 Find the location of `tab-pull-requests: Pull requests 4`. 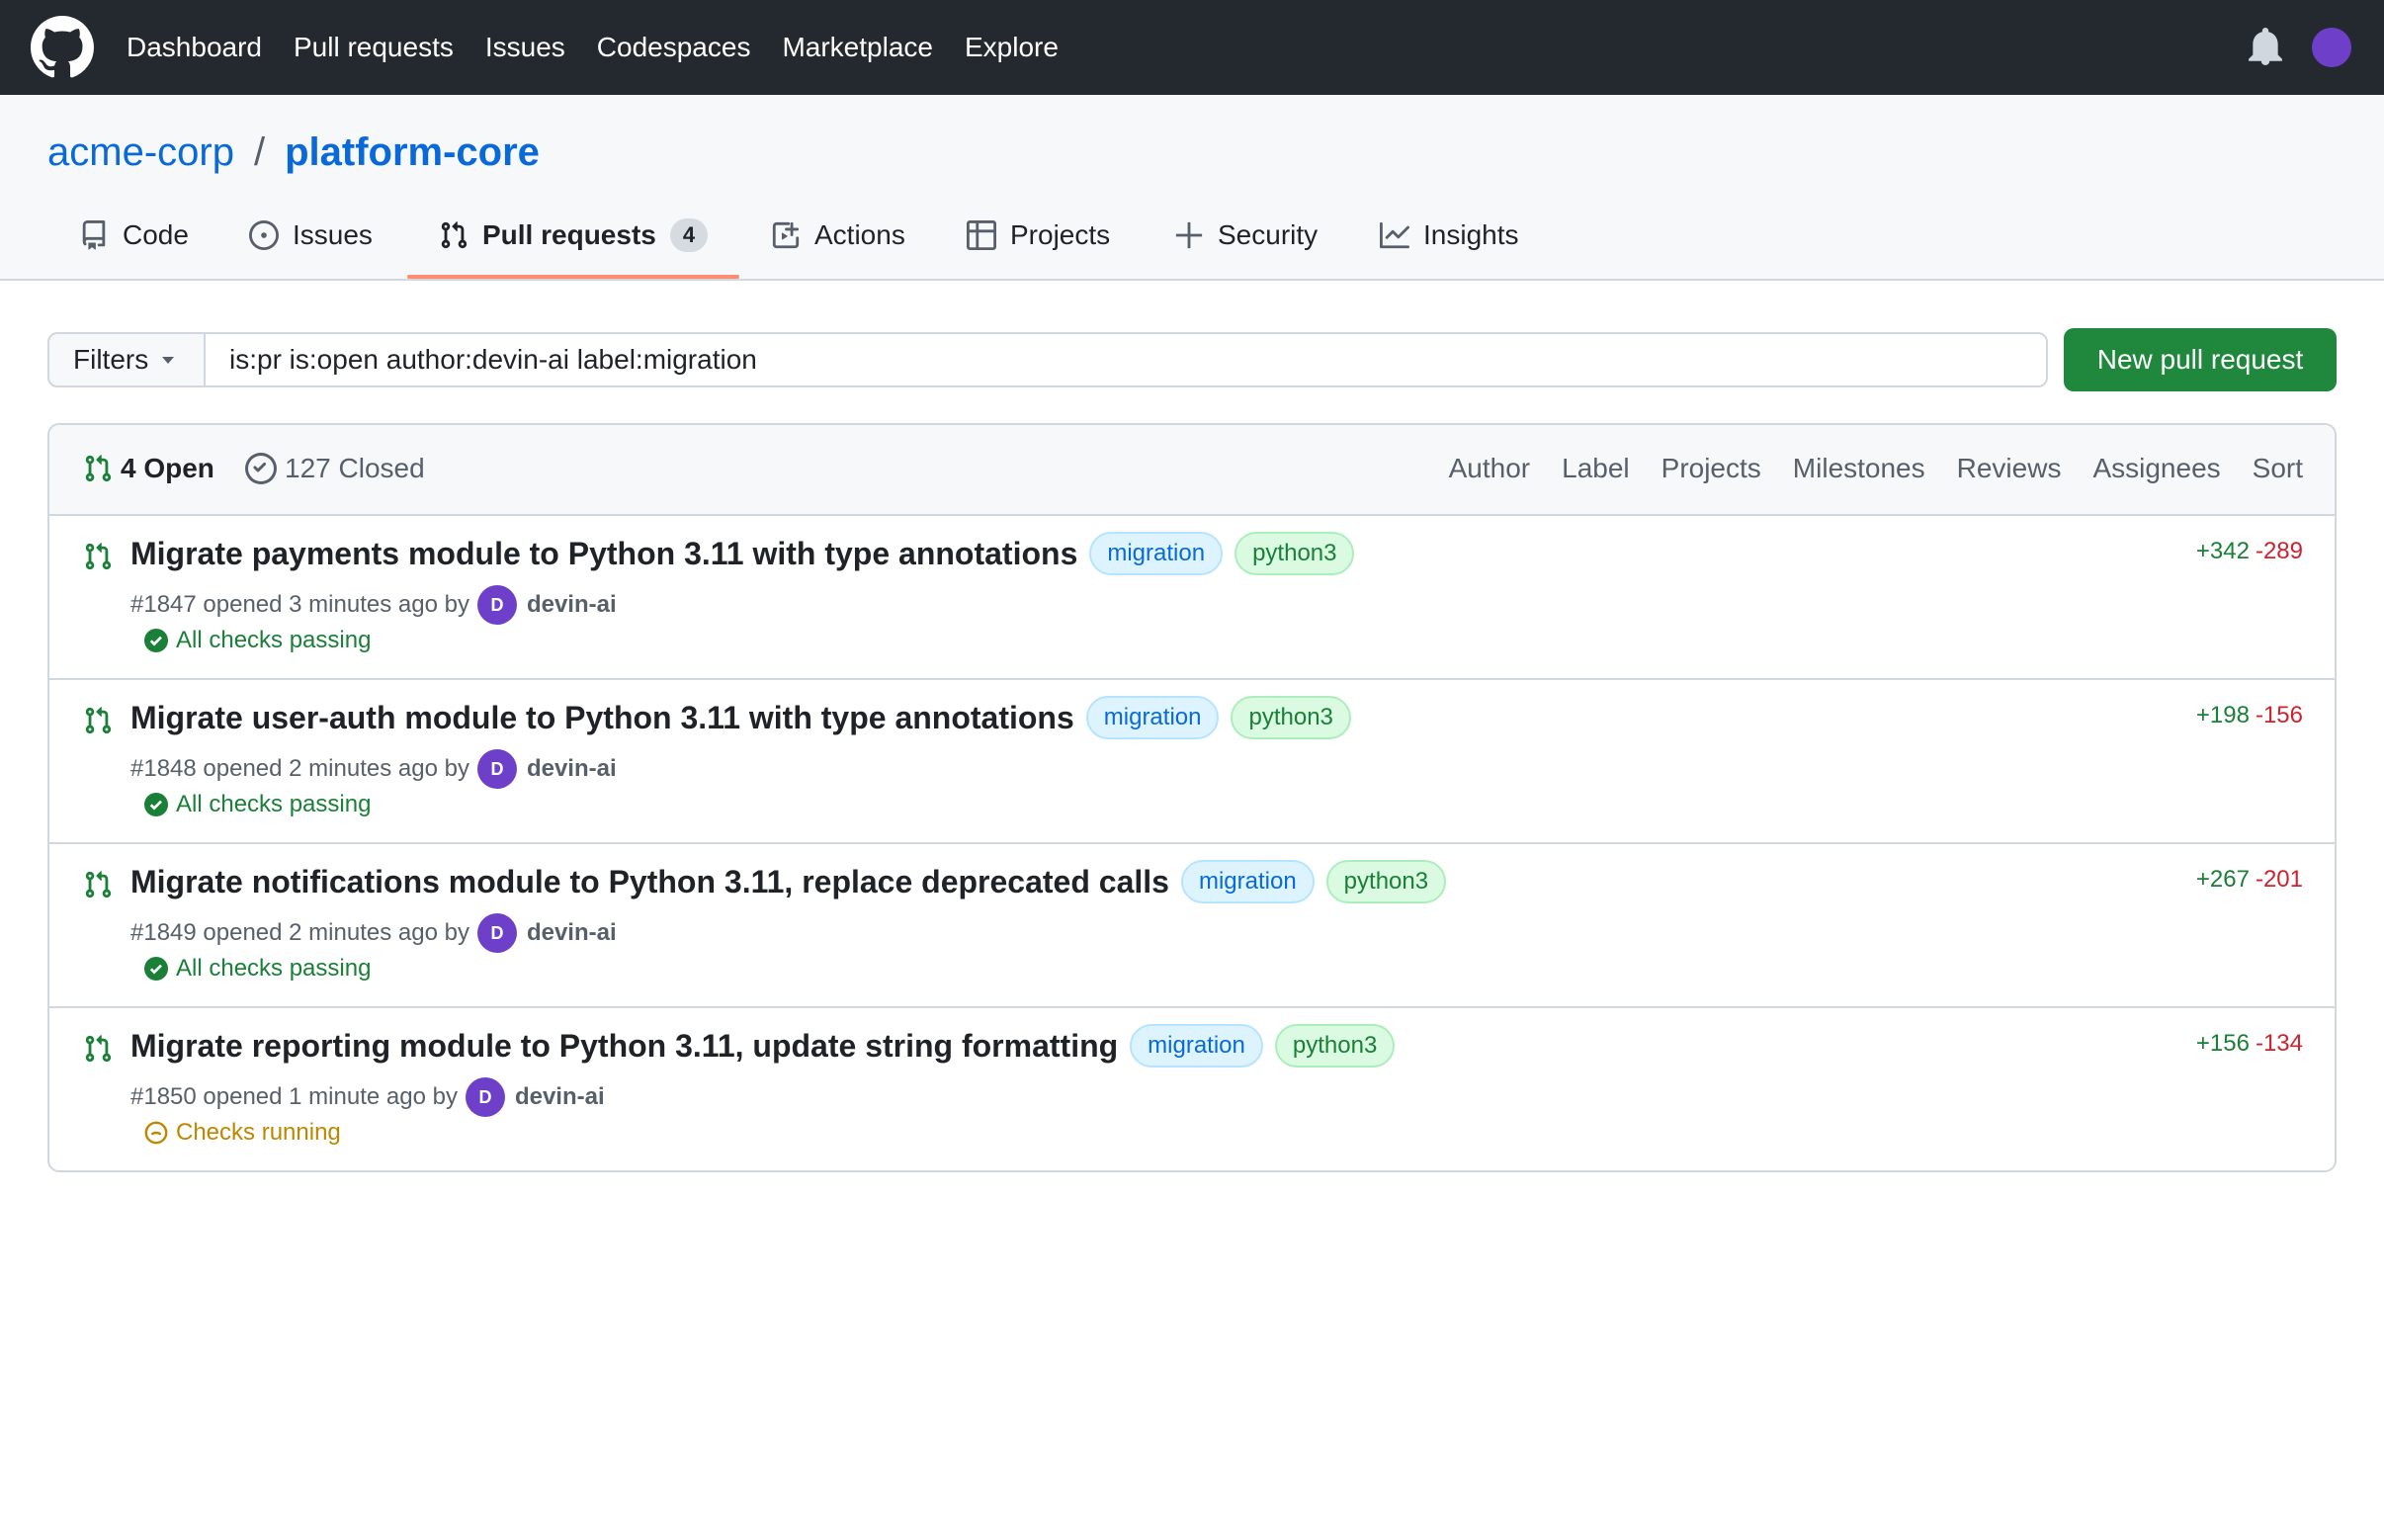

tab-pull-requests: Pull requests 4 is located at coordinates (574, 235).